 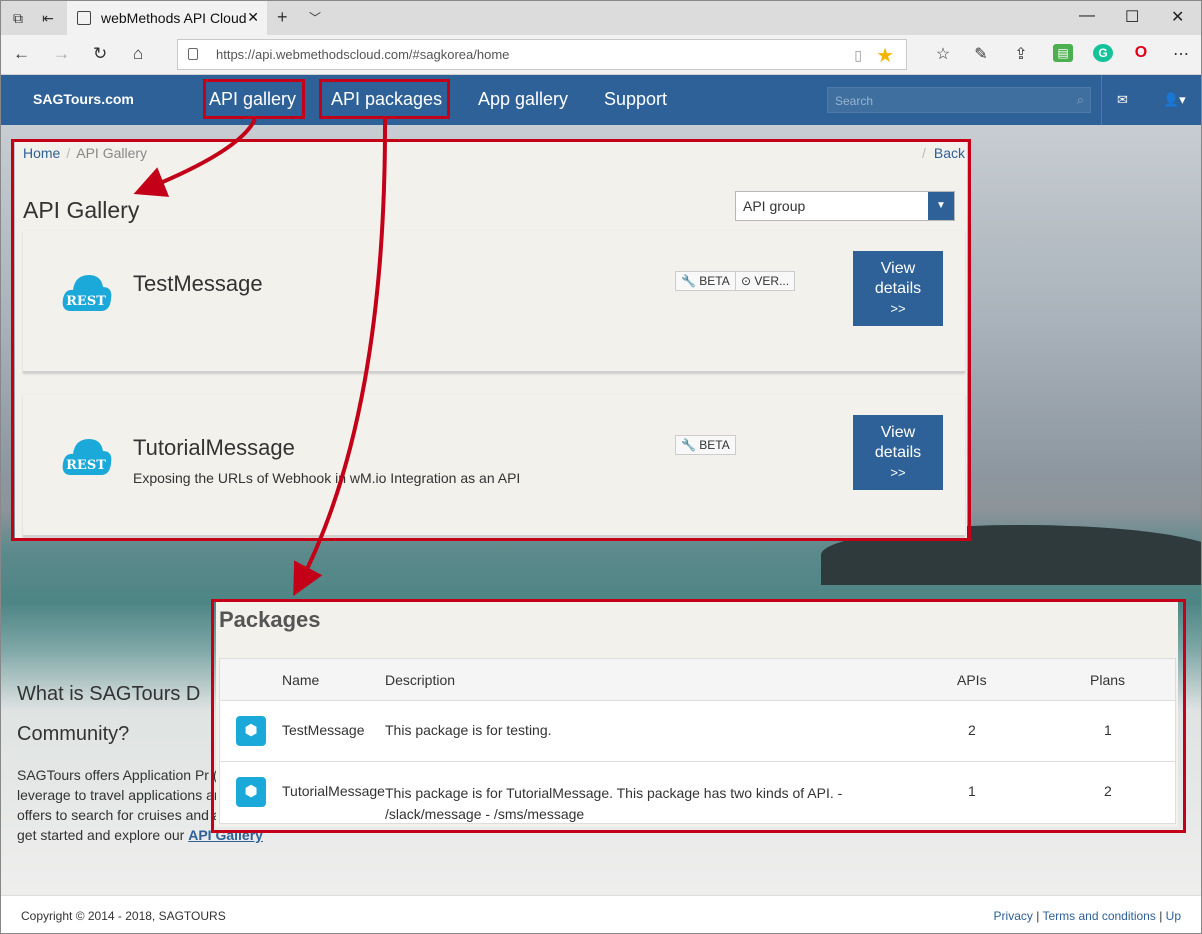 I want to click on user-menu-icon: 👤▾, so click(x=1174, y=100).